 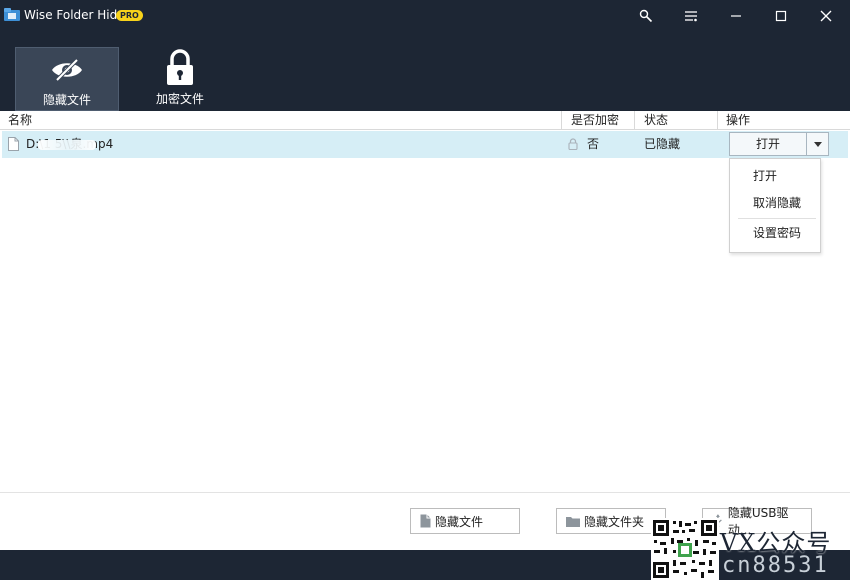 I want to click on close-button, so click(x=826, y=16).